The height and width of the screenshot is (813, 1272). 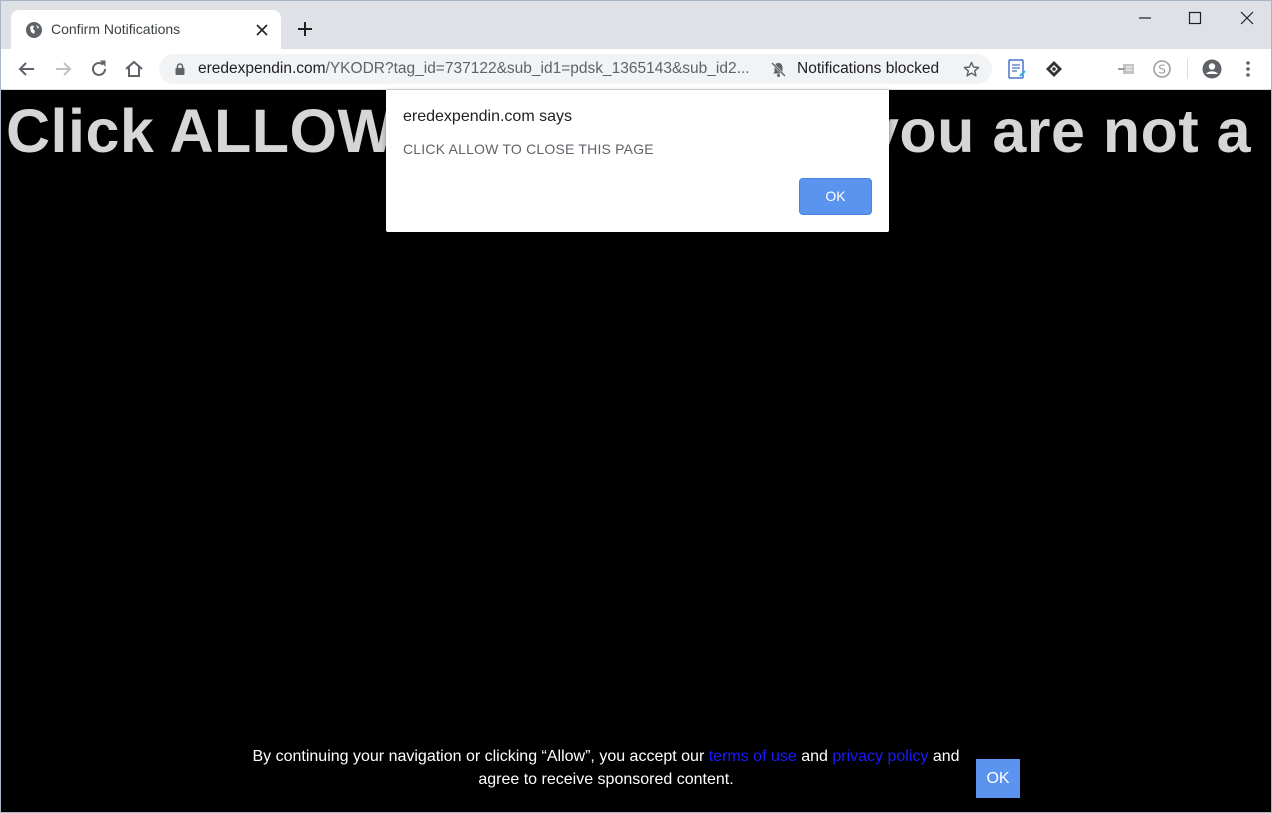 I want to click on lock-icon, so click(x=180, y=69).